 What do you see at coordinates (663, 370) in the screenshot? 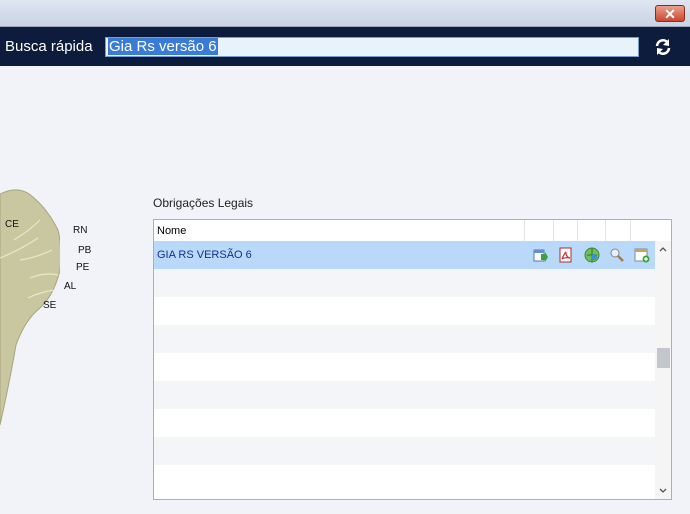
I see `vertical-scrollbar` at bounding box center [663, 370].